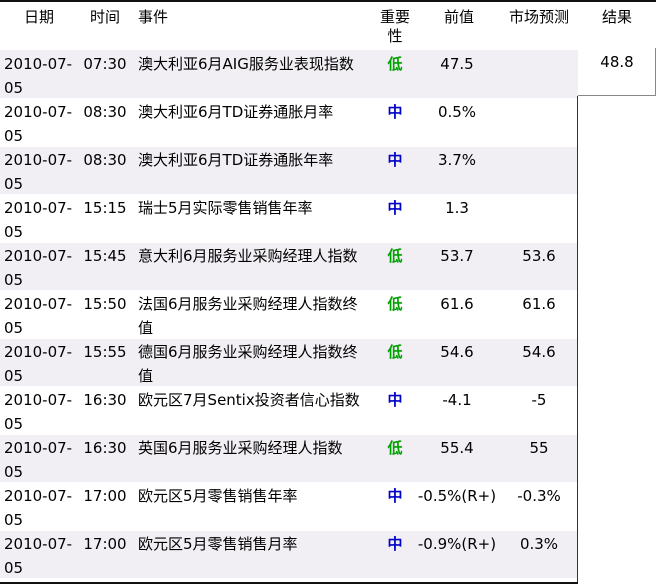 This screenshot has height=588, width=656. Describe the element at coordinates (457, 496) in the screenshot. I see `row-previous: -0.5%(R+)` at that location.